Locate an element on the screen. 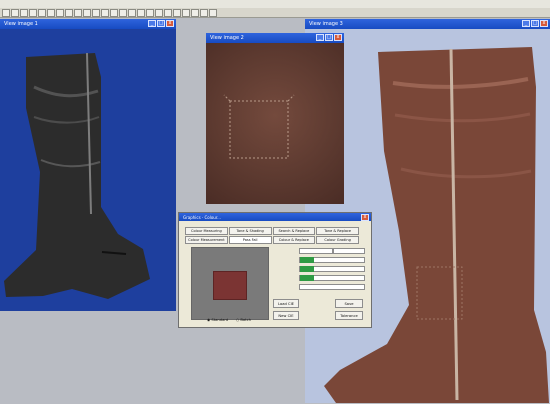  leather-sample-panel is located at coordinates (275, 123).